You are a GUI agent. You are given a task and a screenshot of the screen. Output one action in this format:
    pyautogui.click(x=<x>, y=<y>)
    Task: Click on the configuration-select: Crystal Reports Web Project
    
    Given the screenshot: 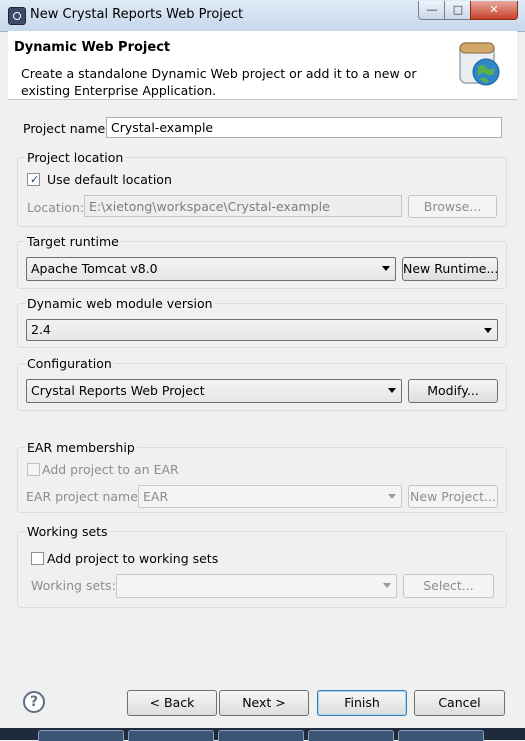 What is the action you would take?
    pyautogui.click(x=214, y=391)
    